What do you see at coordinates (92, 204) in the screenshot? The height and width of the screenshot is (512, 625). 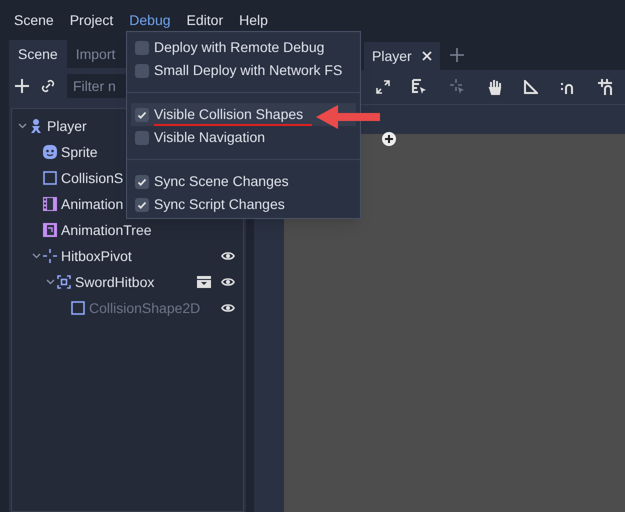 I see `node-label: Animation` at bounding box center [92, 204].